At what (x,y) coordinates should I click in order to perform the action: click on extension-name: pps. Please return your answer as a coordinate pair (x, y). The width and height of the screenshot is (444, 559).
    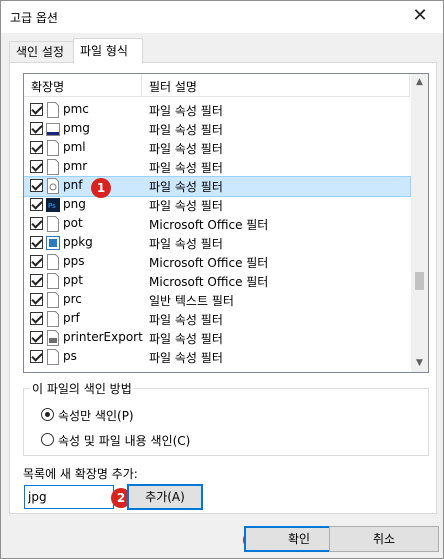
    Looking at the image, I should click on (74, 261).